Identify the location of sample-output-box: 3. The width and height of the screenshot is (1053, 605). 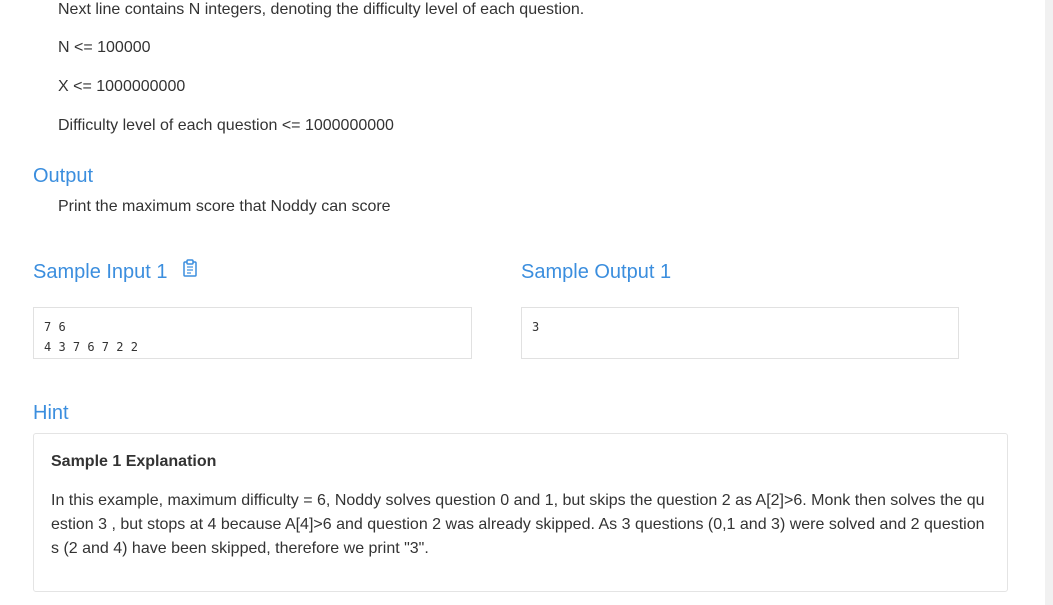
(740, 333).